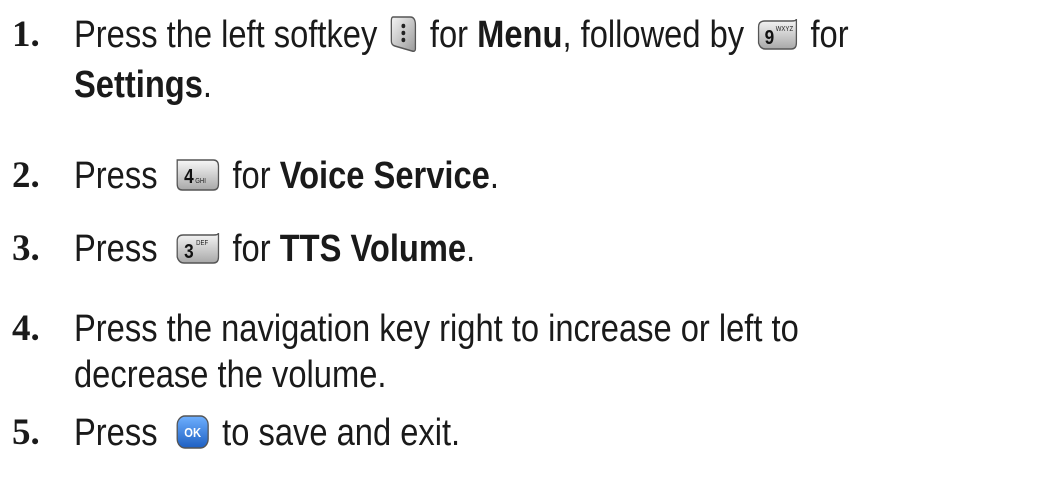  What do you see at coordinates (189, 251) in the screenshot?
I see `key-digit: 3` at bounding box center [189, 251].